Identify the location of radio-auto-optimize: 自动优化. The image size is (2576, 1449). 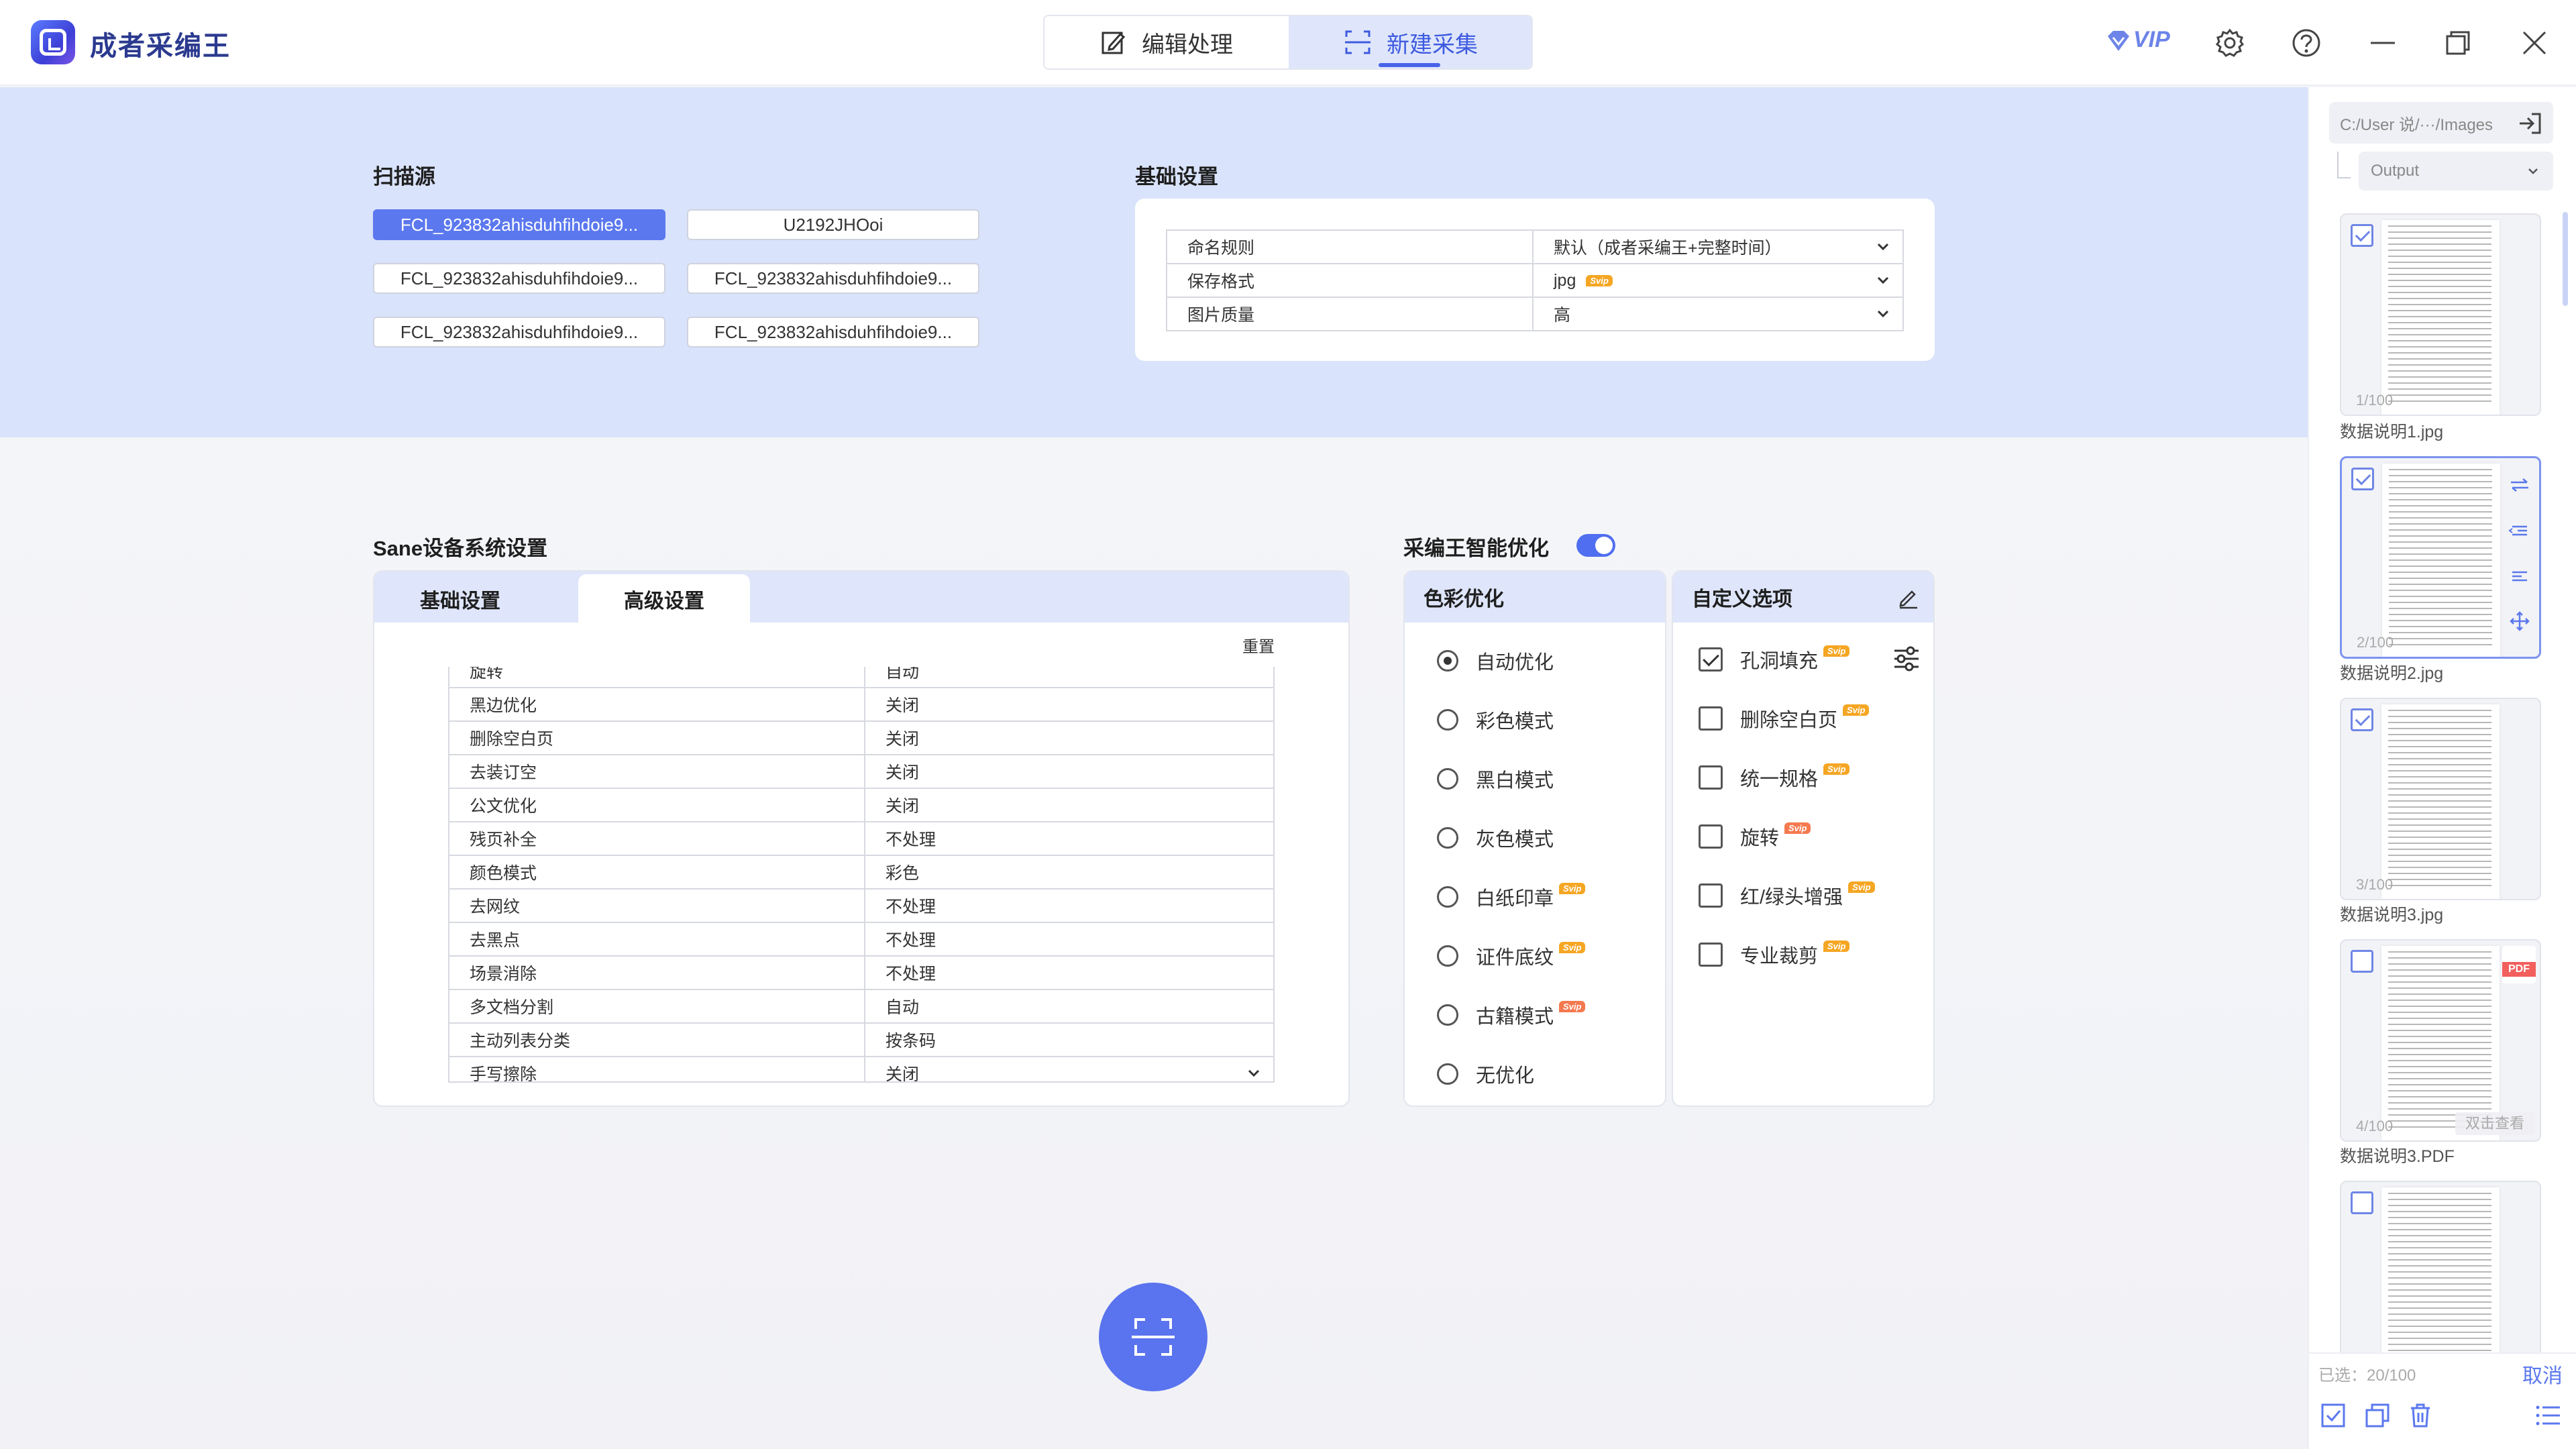
(1495, 661).